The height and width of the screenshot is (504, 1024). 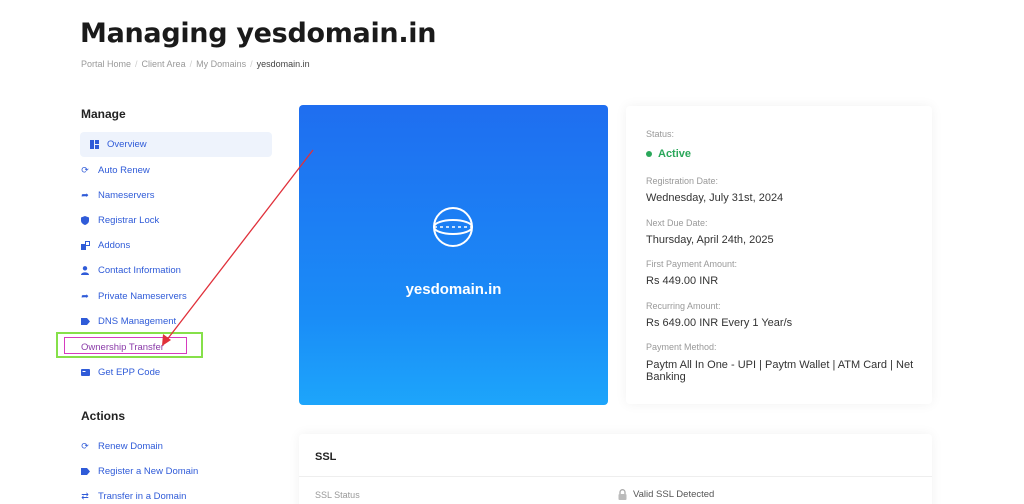 I want to click on sidebar-item-transfer-domain: ⇄ Transfer in a Domain, so click(x=133, y=494).